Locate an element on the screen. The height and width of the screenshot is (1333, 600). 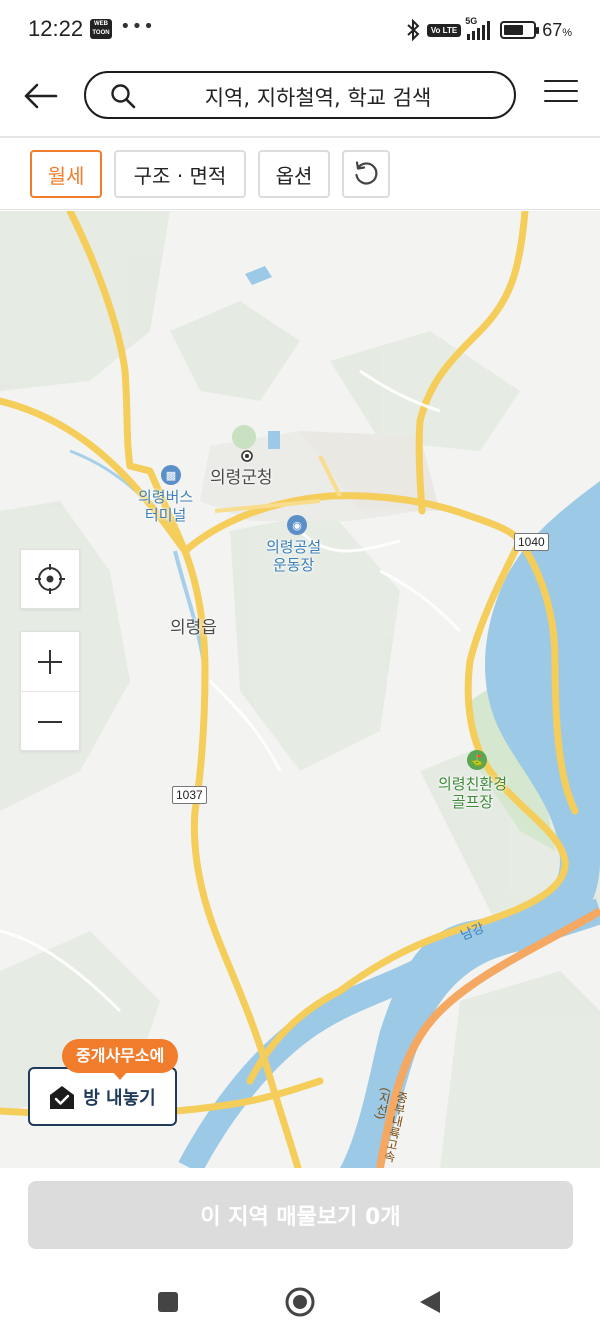
signal-icon: 5G is located at coordinates (478, 28).